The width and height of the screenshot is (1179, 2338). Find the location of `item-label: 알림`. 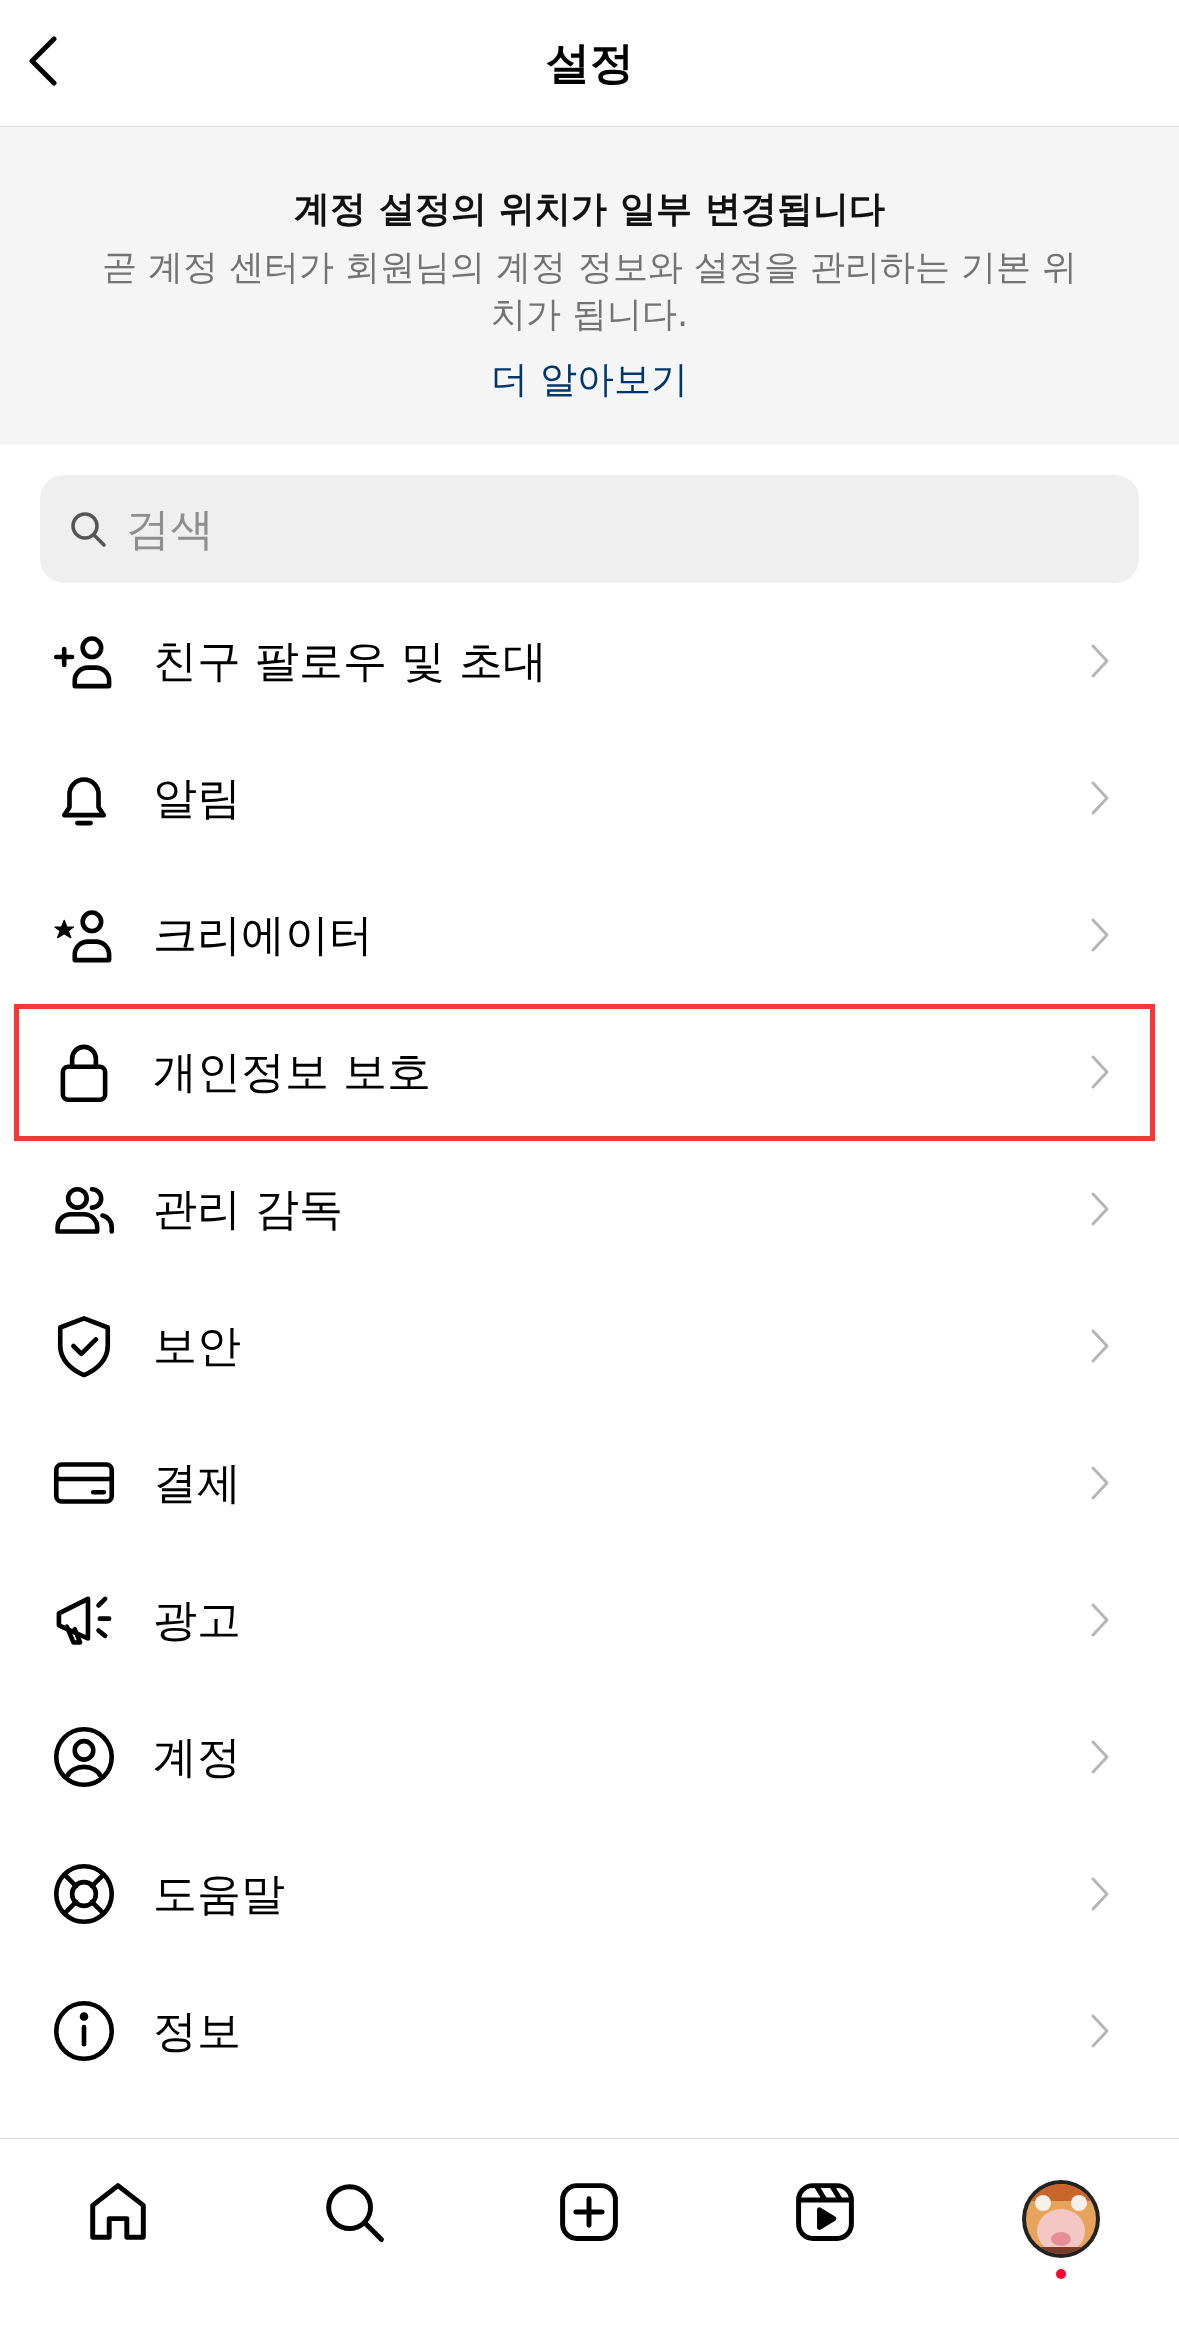

item-label: 알림 is located at coordinates (197, 797).